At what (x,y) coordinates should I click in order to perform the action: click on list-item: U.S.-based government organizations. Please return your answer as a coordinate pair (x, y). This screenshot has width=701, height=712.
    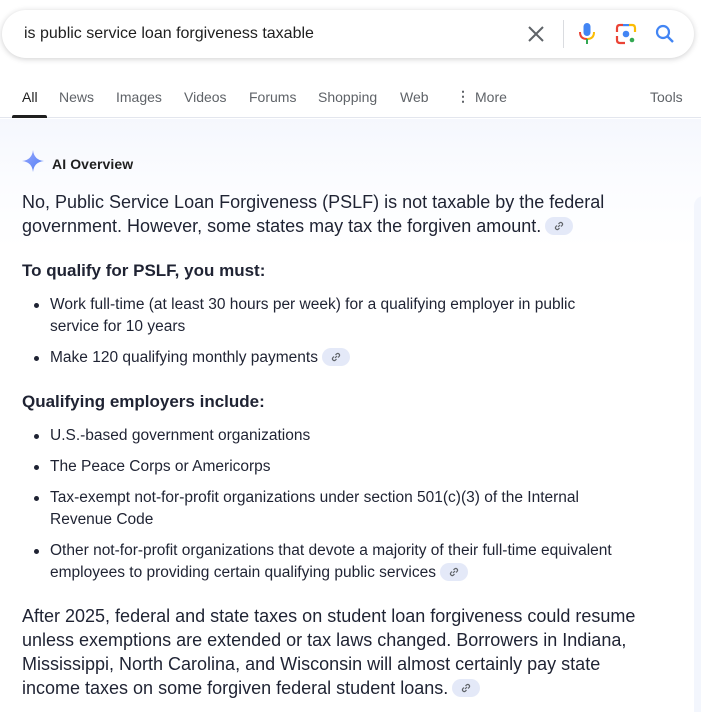
    Looking at the image, I should click on (322, 436).